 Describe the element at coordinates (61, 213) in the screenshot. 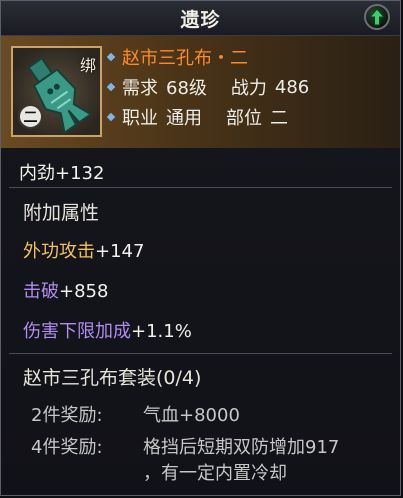

I see `extra-attrs-heading: 附加属性` at that location.